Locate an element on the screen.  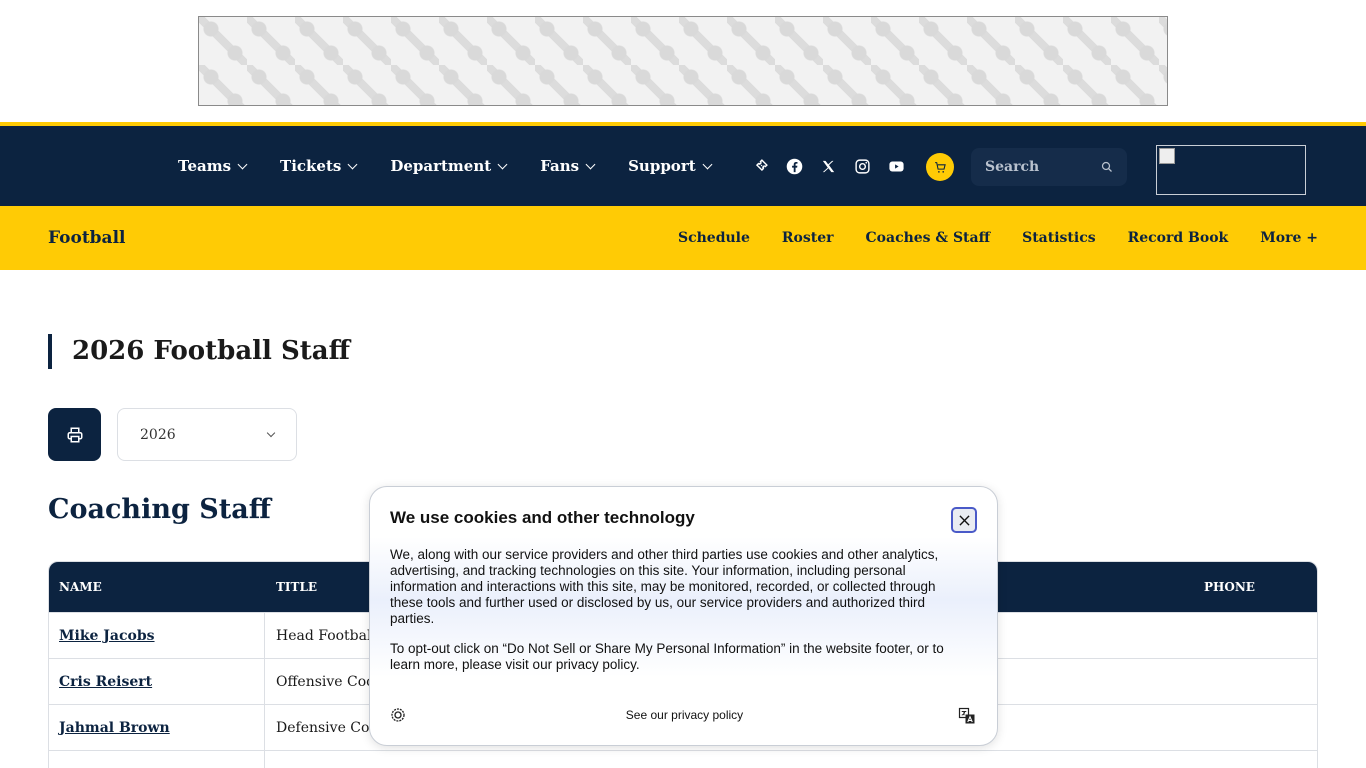
youtube-icon is located at coordinates (896, 166).